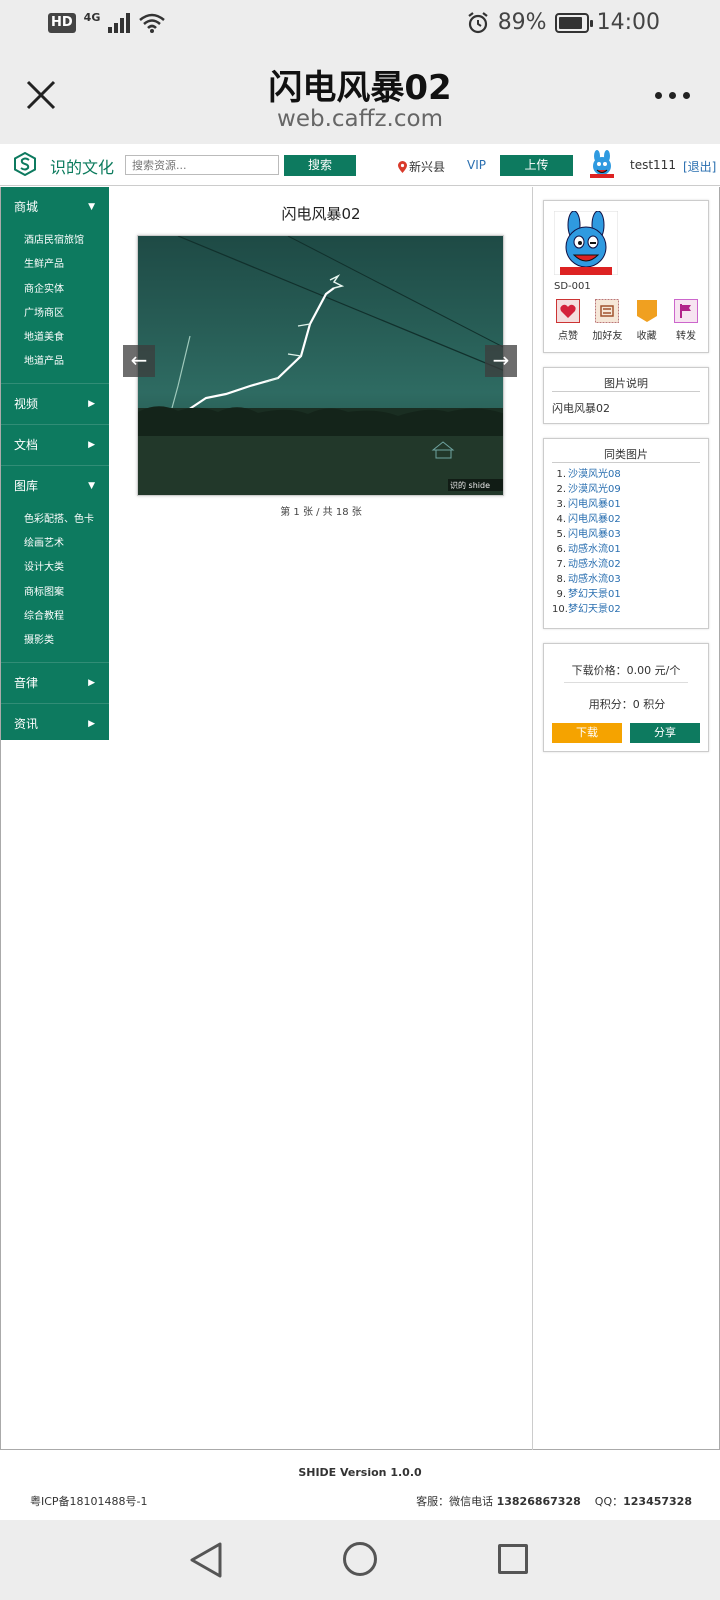 Image resolution: width=720 pixels, height=1600 pixels. I want to click on similar-link: 动感水流01, so click(594, 549).